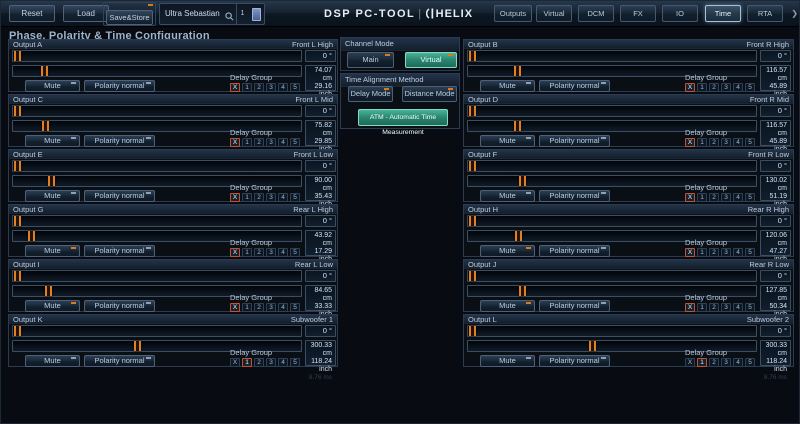  Describe the element at coordinates (774, 130) in the screenshot. I see `delay-cm-value: 116.57 cm` at that location.